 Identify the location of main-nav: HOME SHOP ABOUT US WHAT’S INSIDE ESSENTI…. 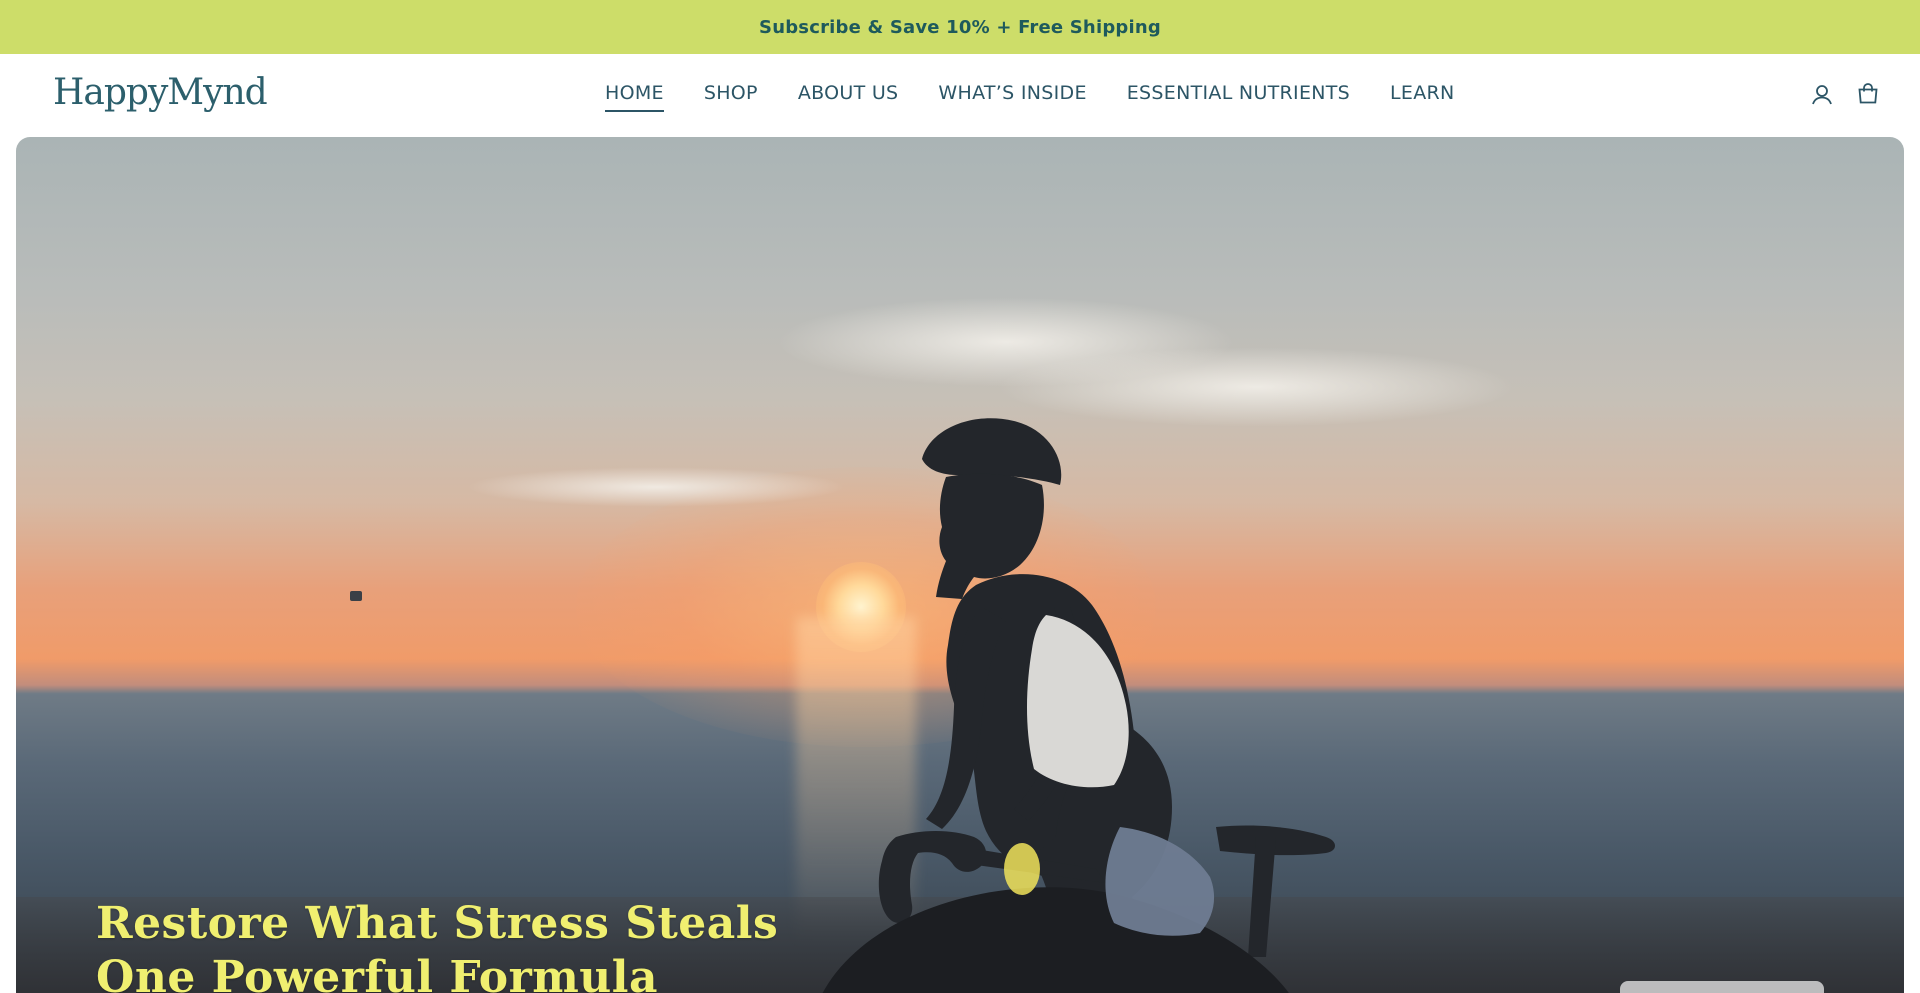
(1050, 97).